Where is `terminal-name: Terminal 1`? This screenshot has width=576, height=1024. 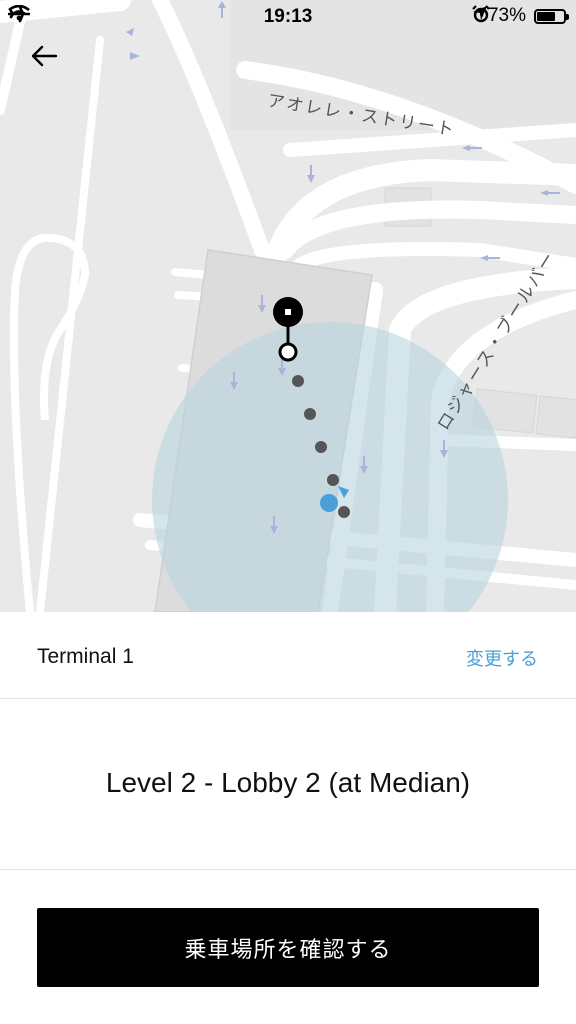
terminal-name: Terminal 1 is located at coordinates (85, 656).